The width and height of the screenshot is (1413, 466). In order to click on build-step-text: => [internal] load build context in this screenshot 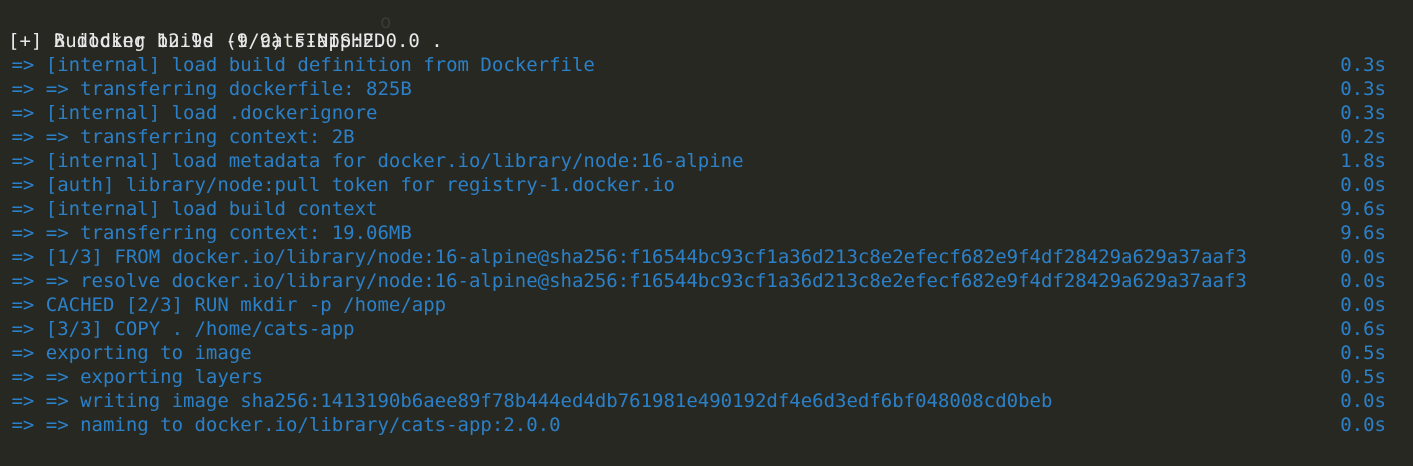, I will do `click(189, 209)`.